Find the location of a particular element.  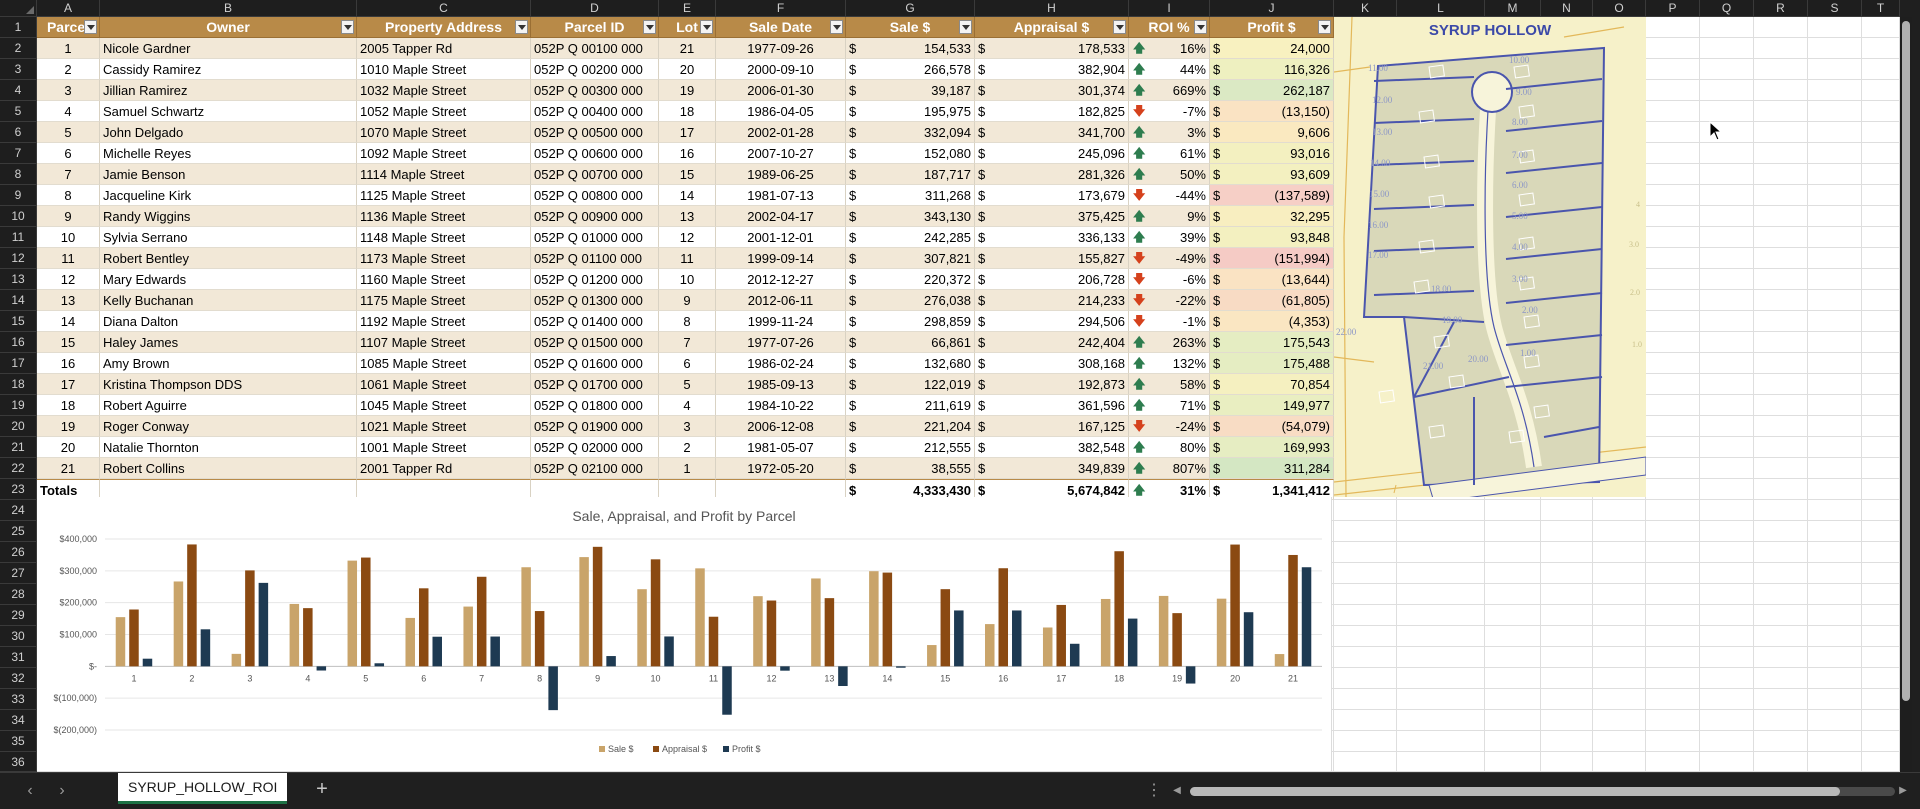

parcel-cell: 7 is located at coordinates (68, 174).